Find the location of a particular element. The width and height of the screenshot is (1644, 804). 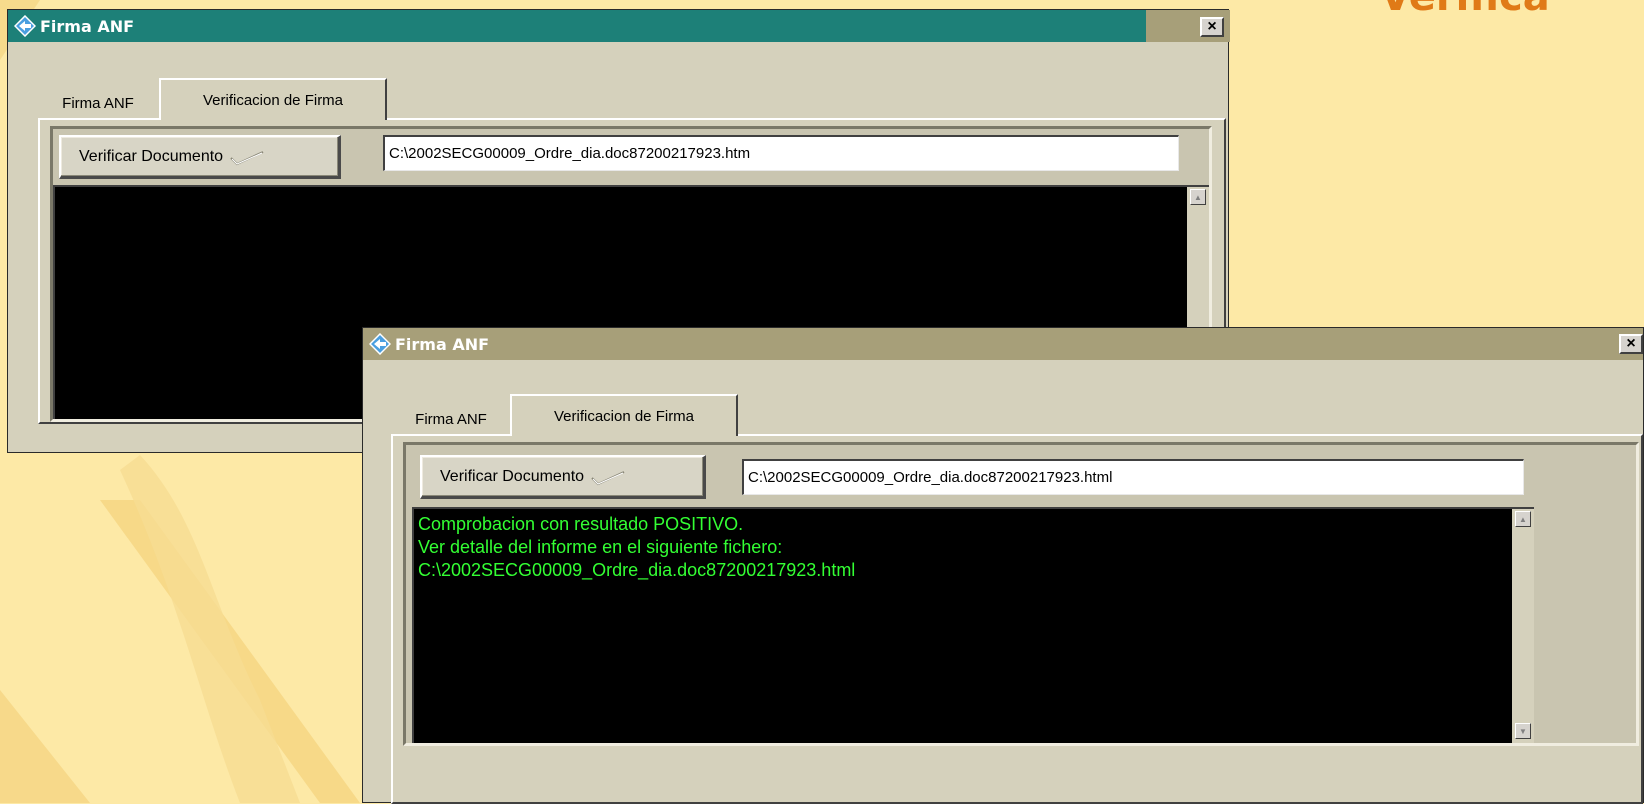

scroll-down-arrow-icon: ▼ is located at coordinates (1523, 731).